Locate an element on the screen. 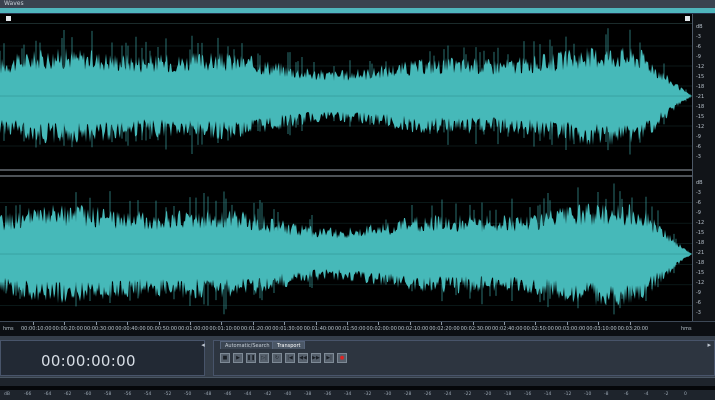 The height and width of the screenshot is (400, 715). time-display-panel: 00:00:00:00 ◂ is located at coordinates (102, 358).